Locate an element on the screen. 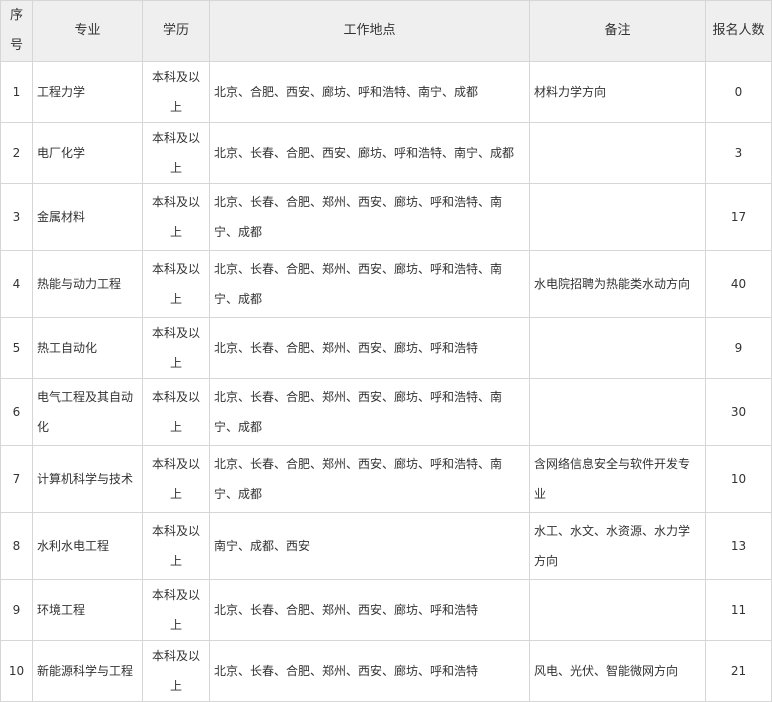 This screenshot has height=702, width=772. table-row: 2 电厂化学 本科及以上 北京、长春、合肥、西安、廊坊、呼和浩特、南宁、成都 3 is located at coordinates (386, 153).